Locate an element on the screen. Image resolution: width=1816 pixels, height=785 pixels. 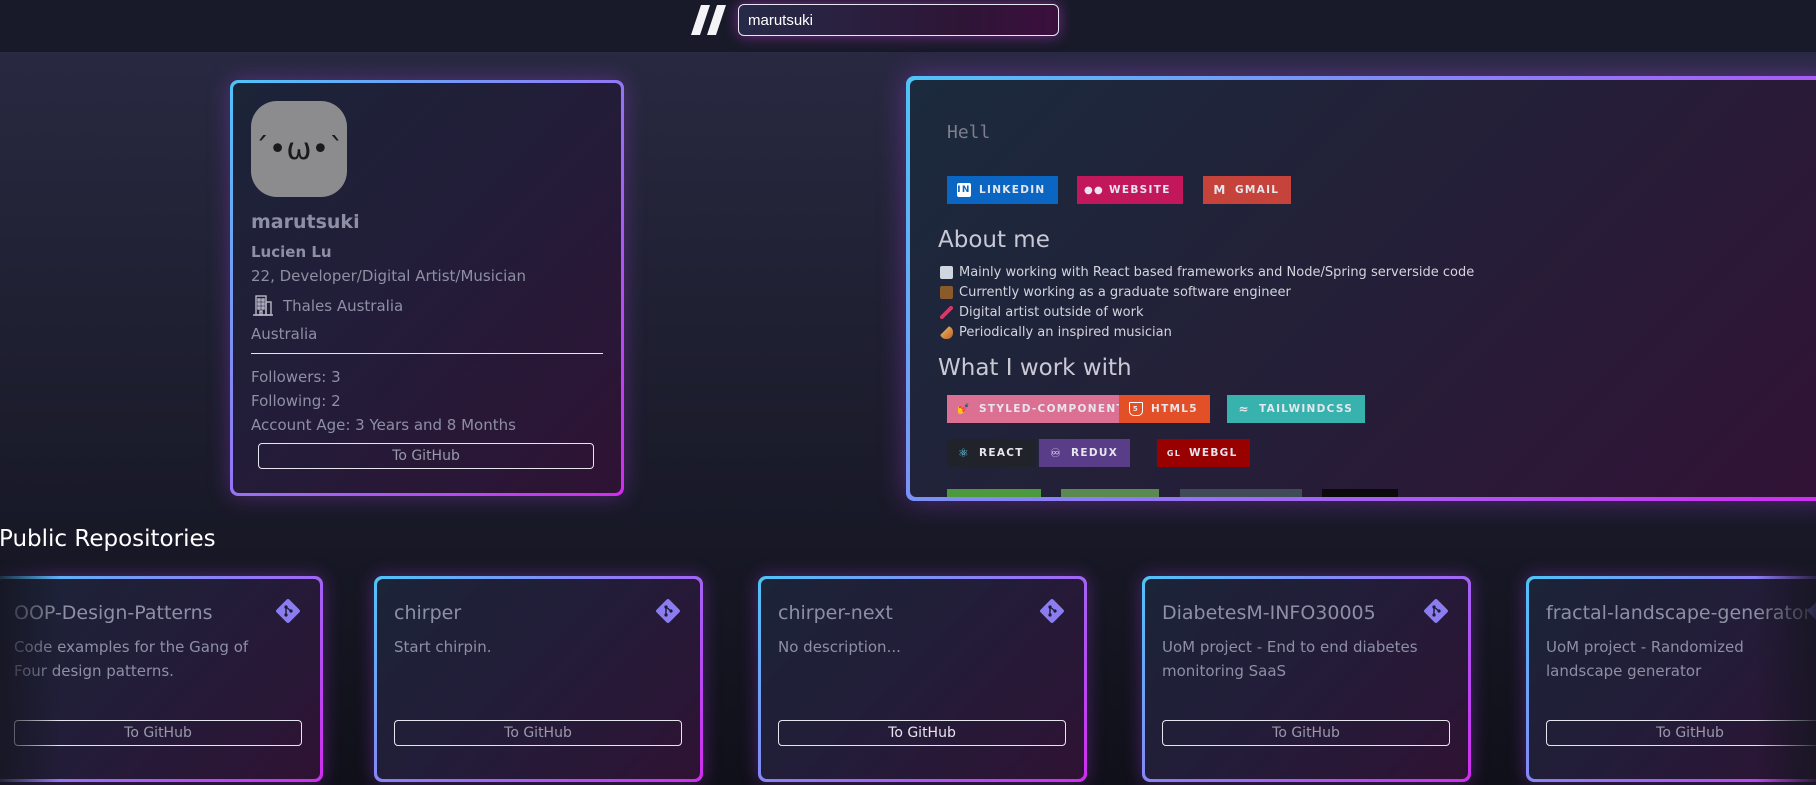
profile-following: Following: 2 is located at coordinates (296, 401).